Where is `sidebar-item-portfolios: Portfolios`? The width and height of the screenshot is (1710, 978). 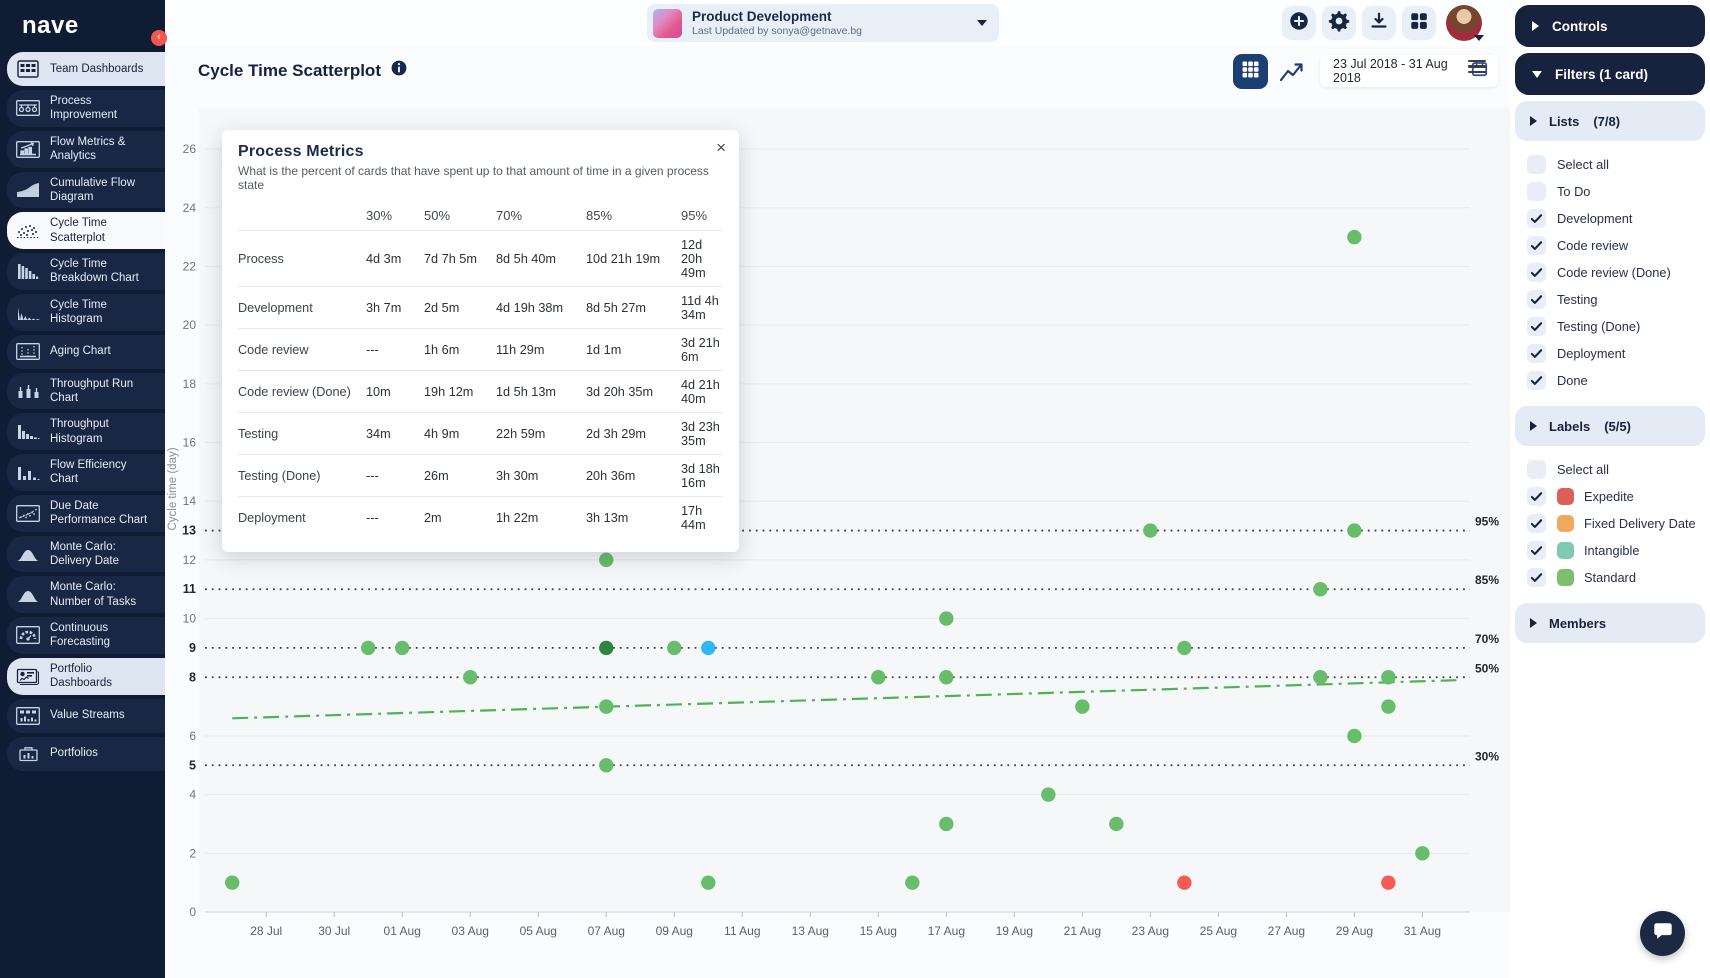
sidebar-item-portfolios: Portfolios is located at coordinates (86, 753).